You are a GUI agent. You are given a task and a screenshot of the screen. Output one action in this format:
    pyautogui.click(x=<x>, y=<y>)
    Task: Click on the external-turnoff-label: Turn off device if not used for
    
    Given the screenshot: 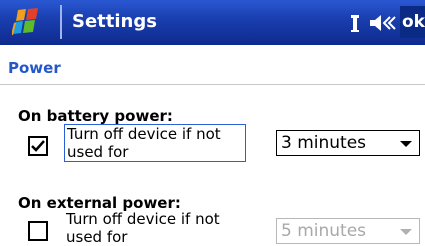 What is the action you would take?
    pyautogui.click(x=155, y=228)
    